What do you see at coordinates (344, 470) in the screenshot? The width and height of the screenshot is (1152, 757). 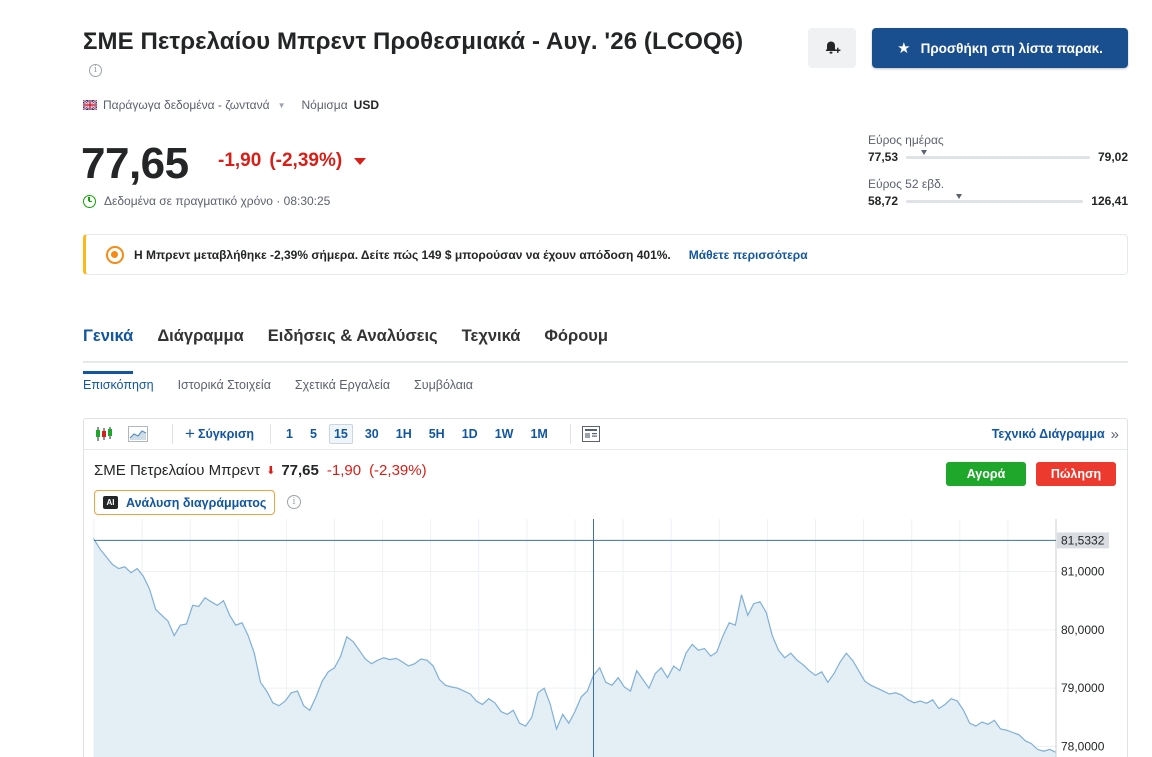 I see `chart-change: -1,90` at bounding box center [344, 470].